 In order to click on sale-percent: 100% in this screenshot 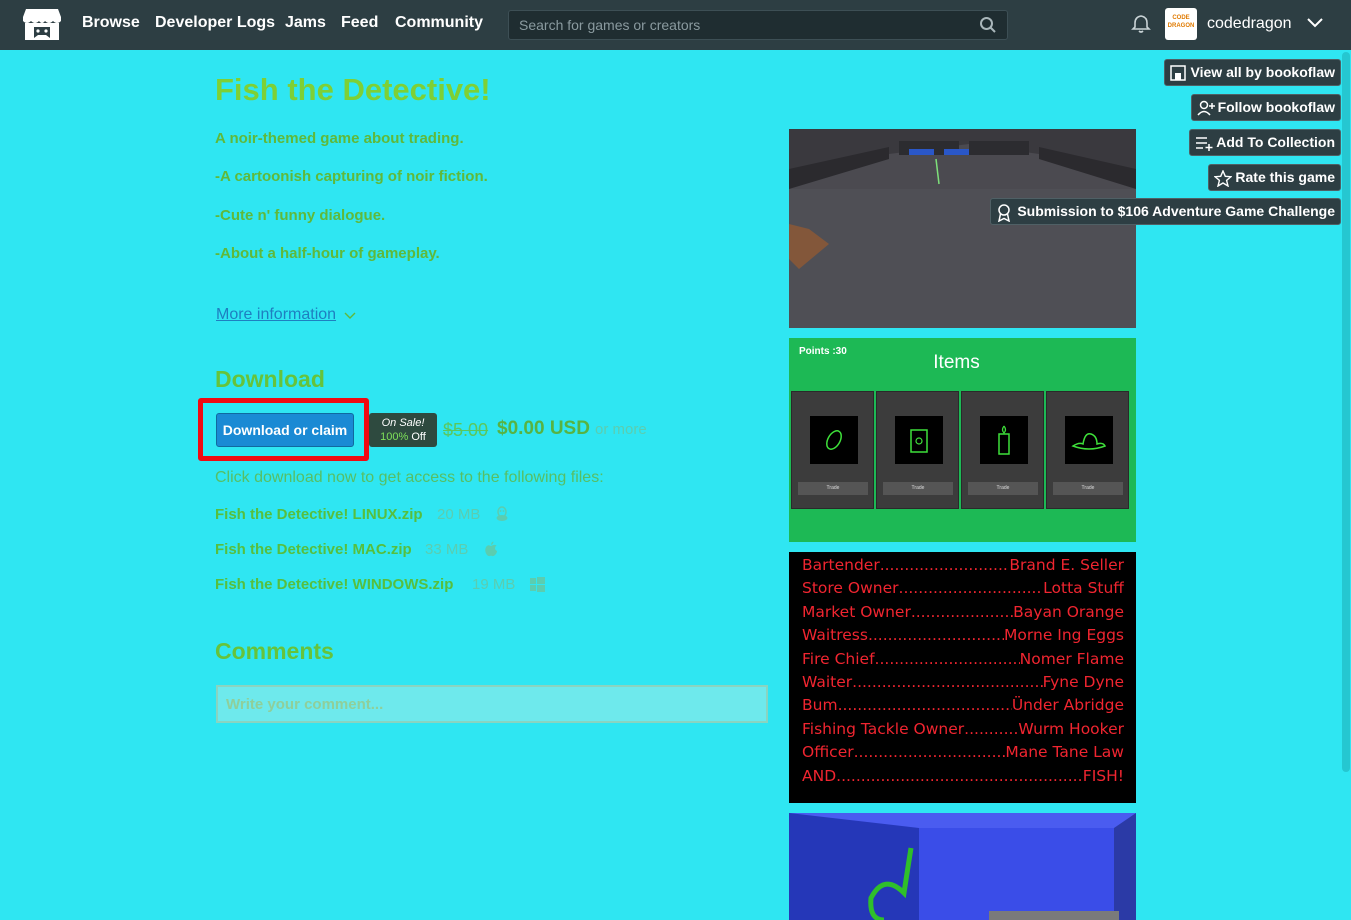, I will do `click(394, 437)`.